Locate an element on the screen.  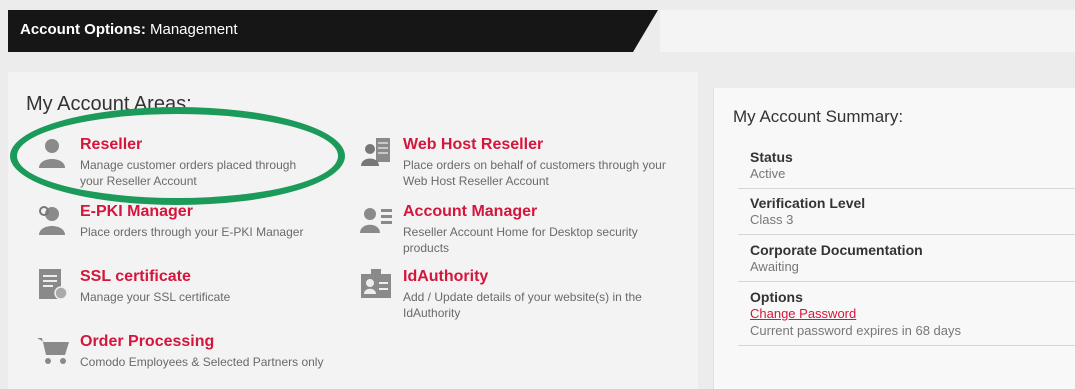
page-title: Account Options: Management is located at coordinates (129, 29).